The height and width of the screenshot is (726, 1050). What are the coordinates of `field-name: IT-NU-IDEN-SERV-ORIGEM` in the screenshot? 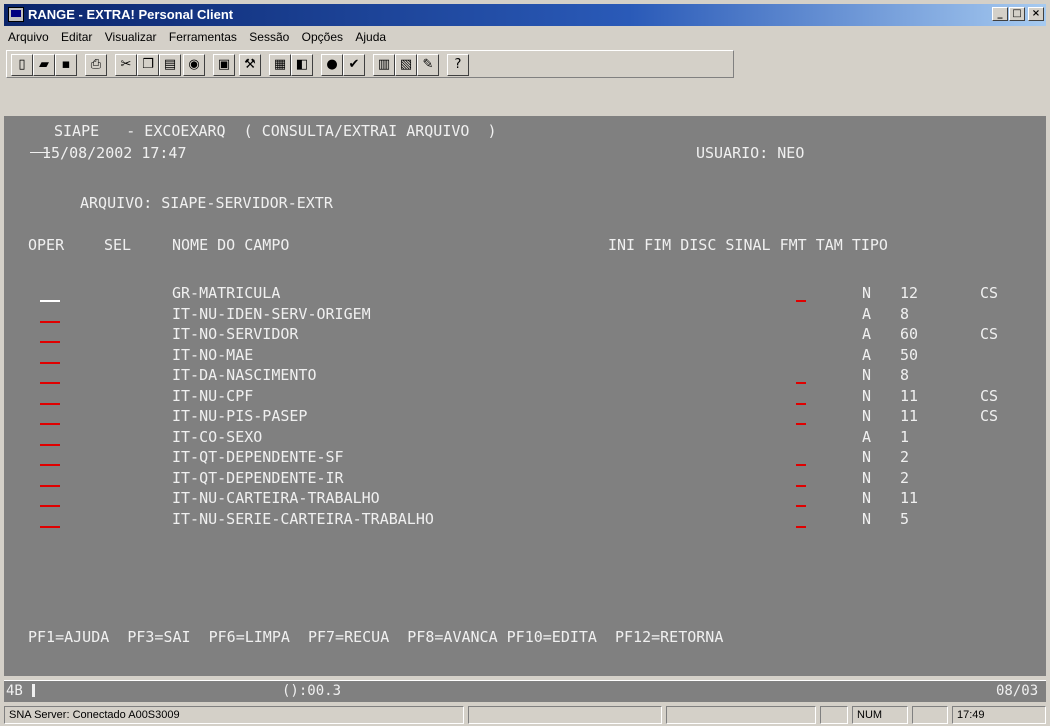 It's located at (271, 313).